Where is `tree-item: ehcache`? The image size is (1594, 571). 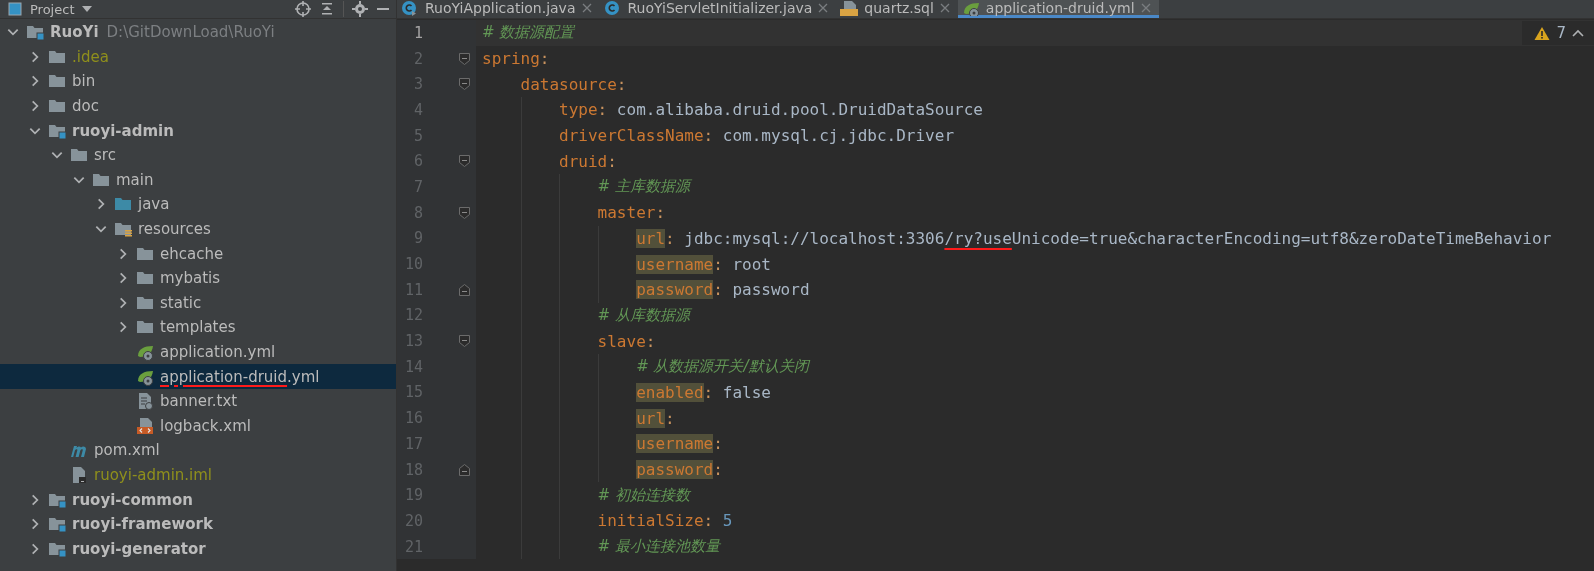 tree-item: ehcache is located at coordinates (198, 253).